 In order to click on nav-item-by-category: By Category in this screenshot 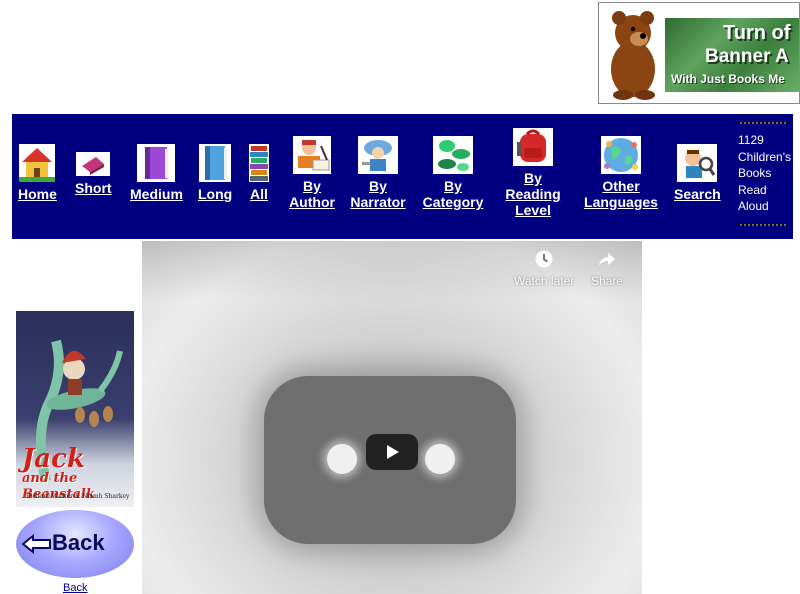, I will do `click(453, 173)`.